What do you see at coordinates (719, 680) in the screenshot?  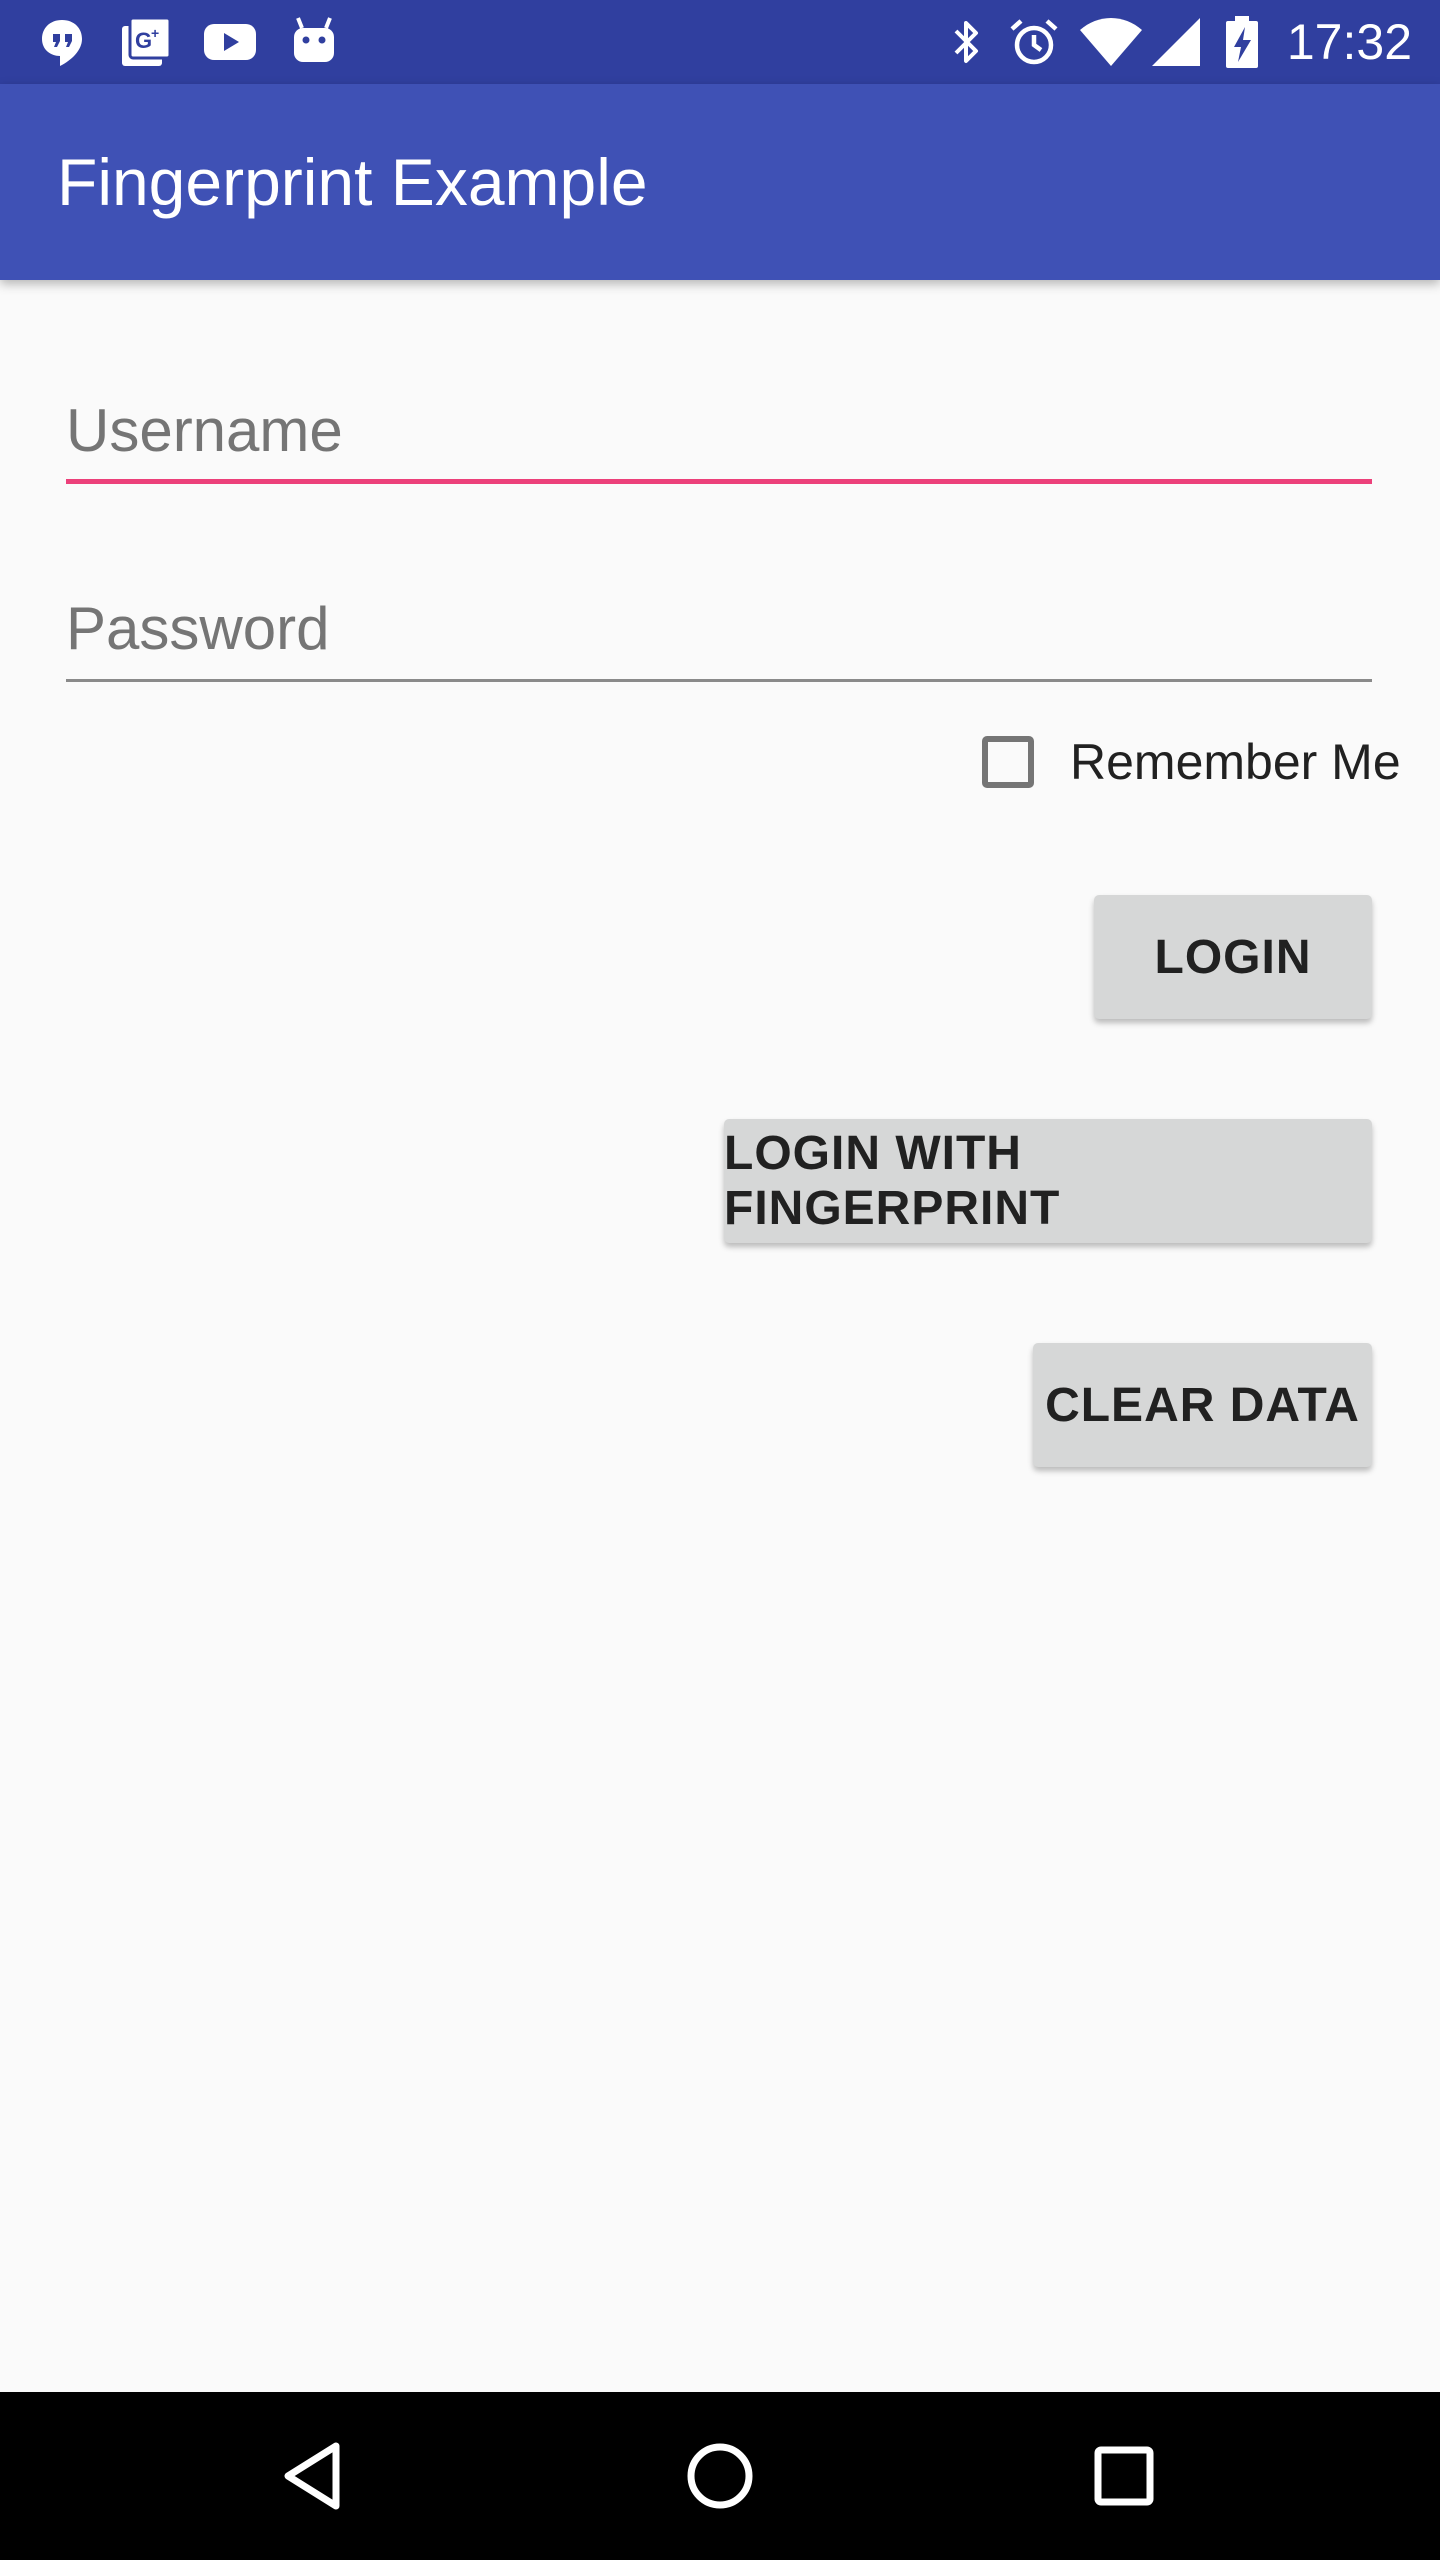 I see `password-underline` at bounding box center [719, 680].